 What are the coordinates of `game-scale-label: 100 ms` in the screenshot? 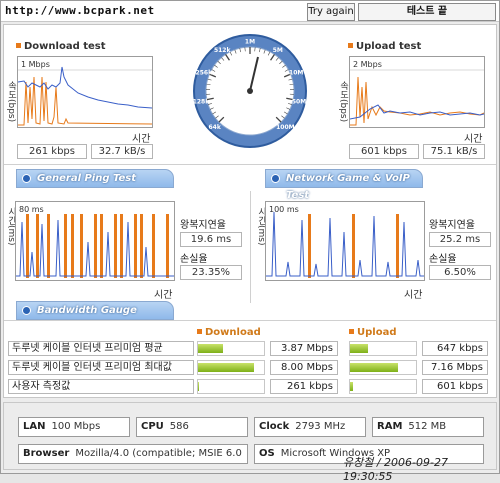 It's located at (284, 209).